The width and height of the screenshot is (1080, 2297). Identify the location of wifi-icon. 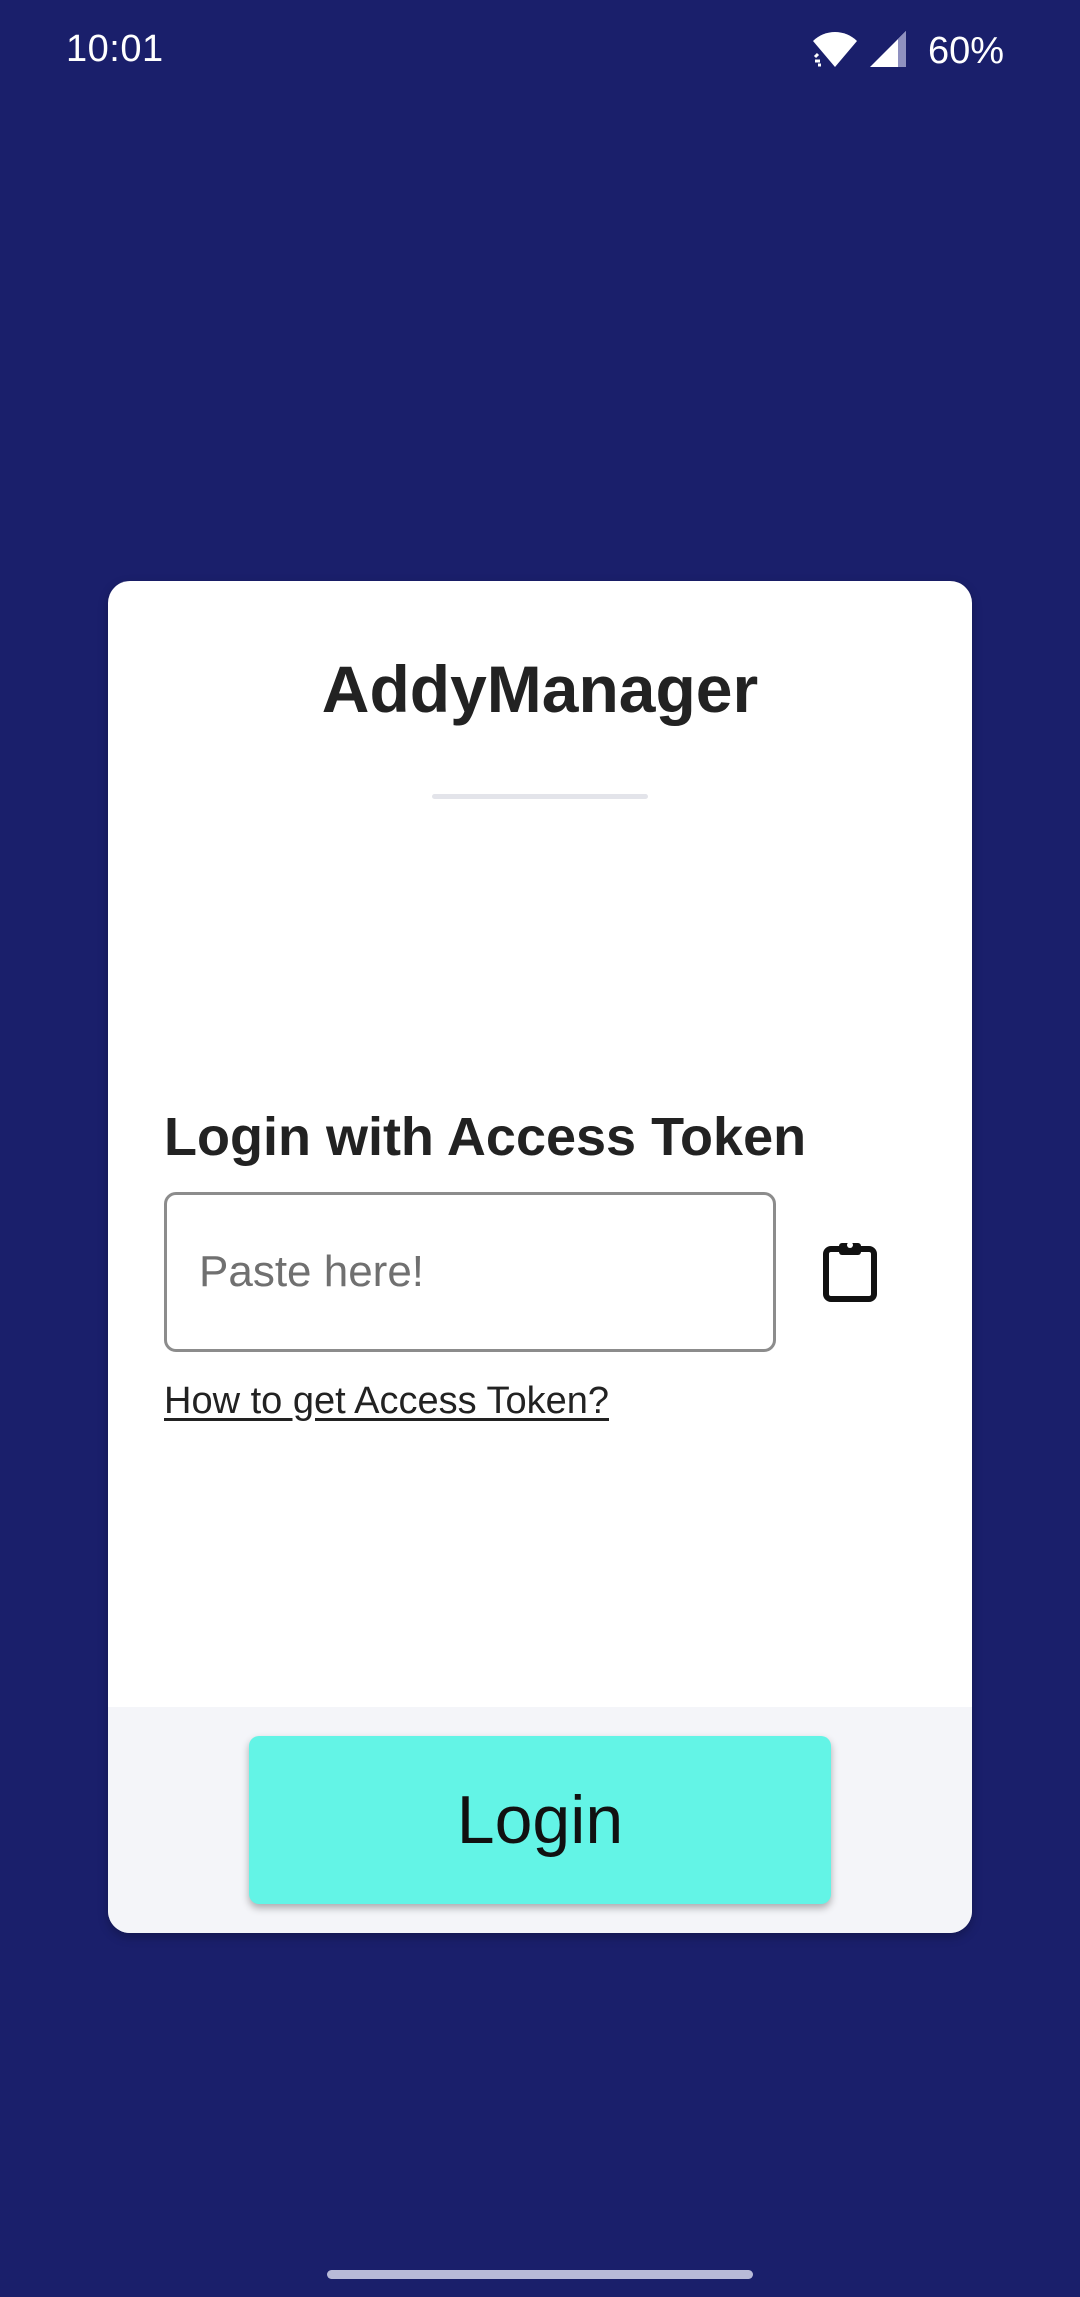
(835, 51).